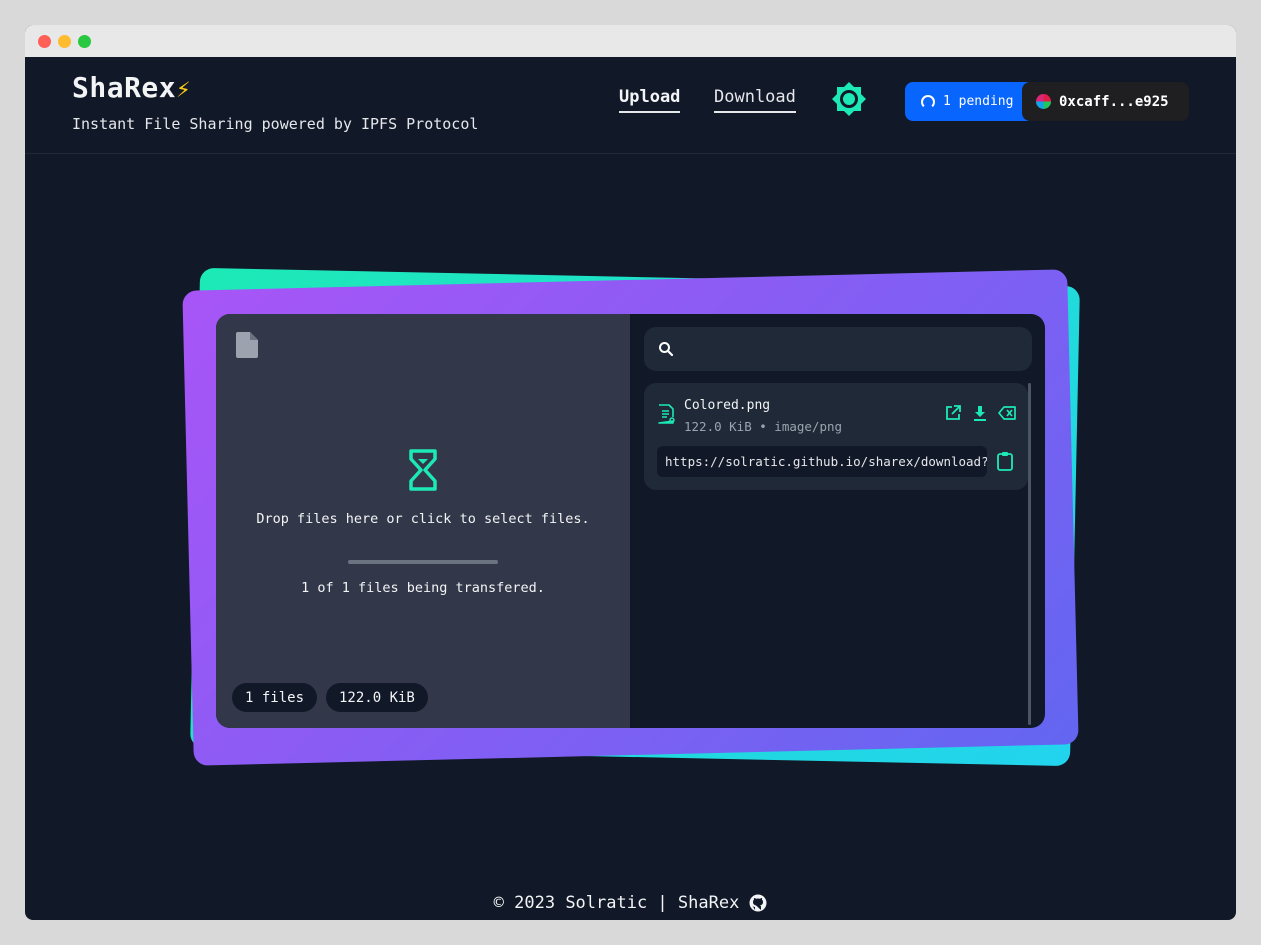  I want to click on brand-name: ShaRex, so click(124, 87).